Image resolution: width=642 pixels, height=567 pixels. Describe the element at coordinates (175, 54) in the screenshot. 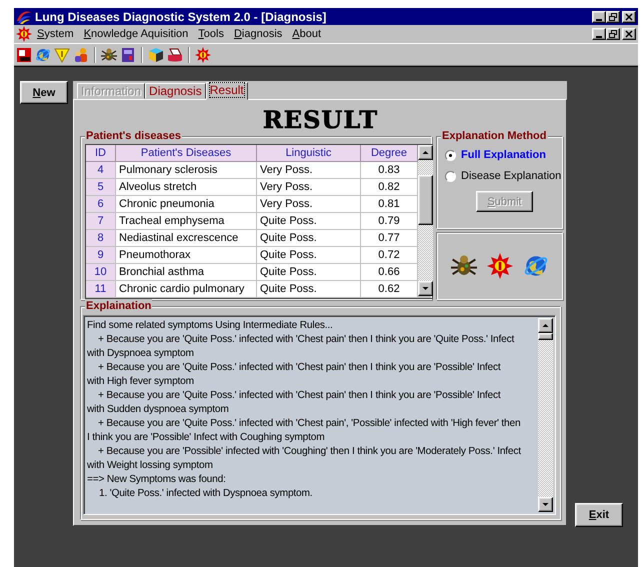

I see `tray-icon` at that location.